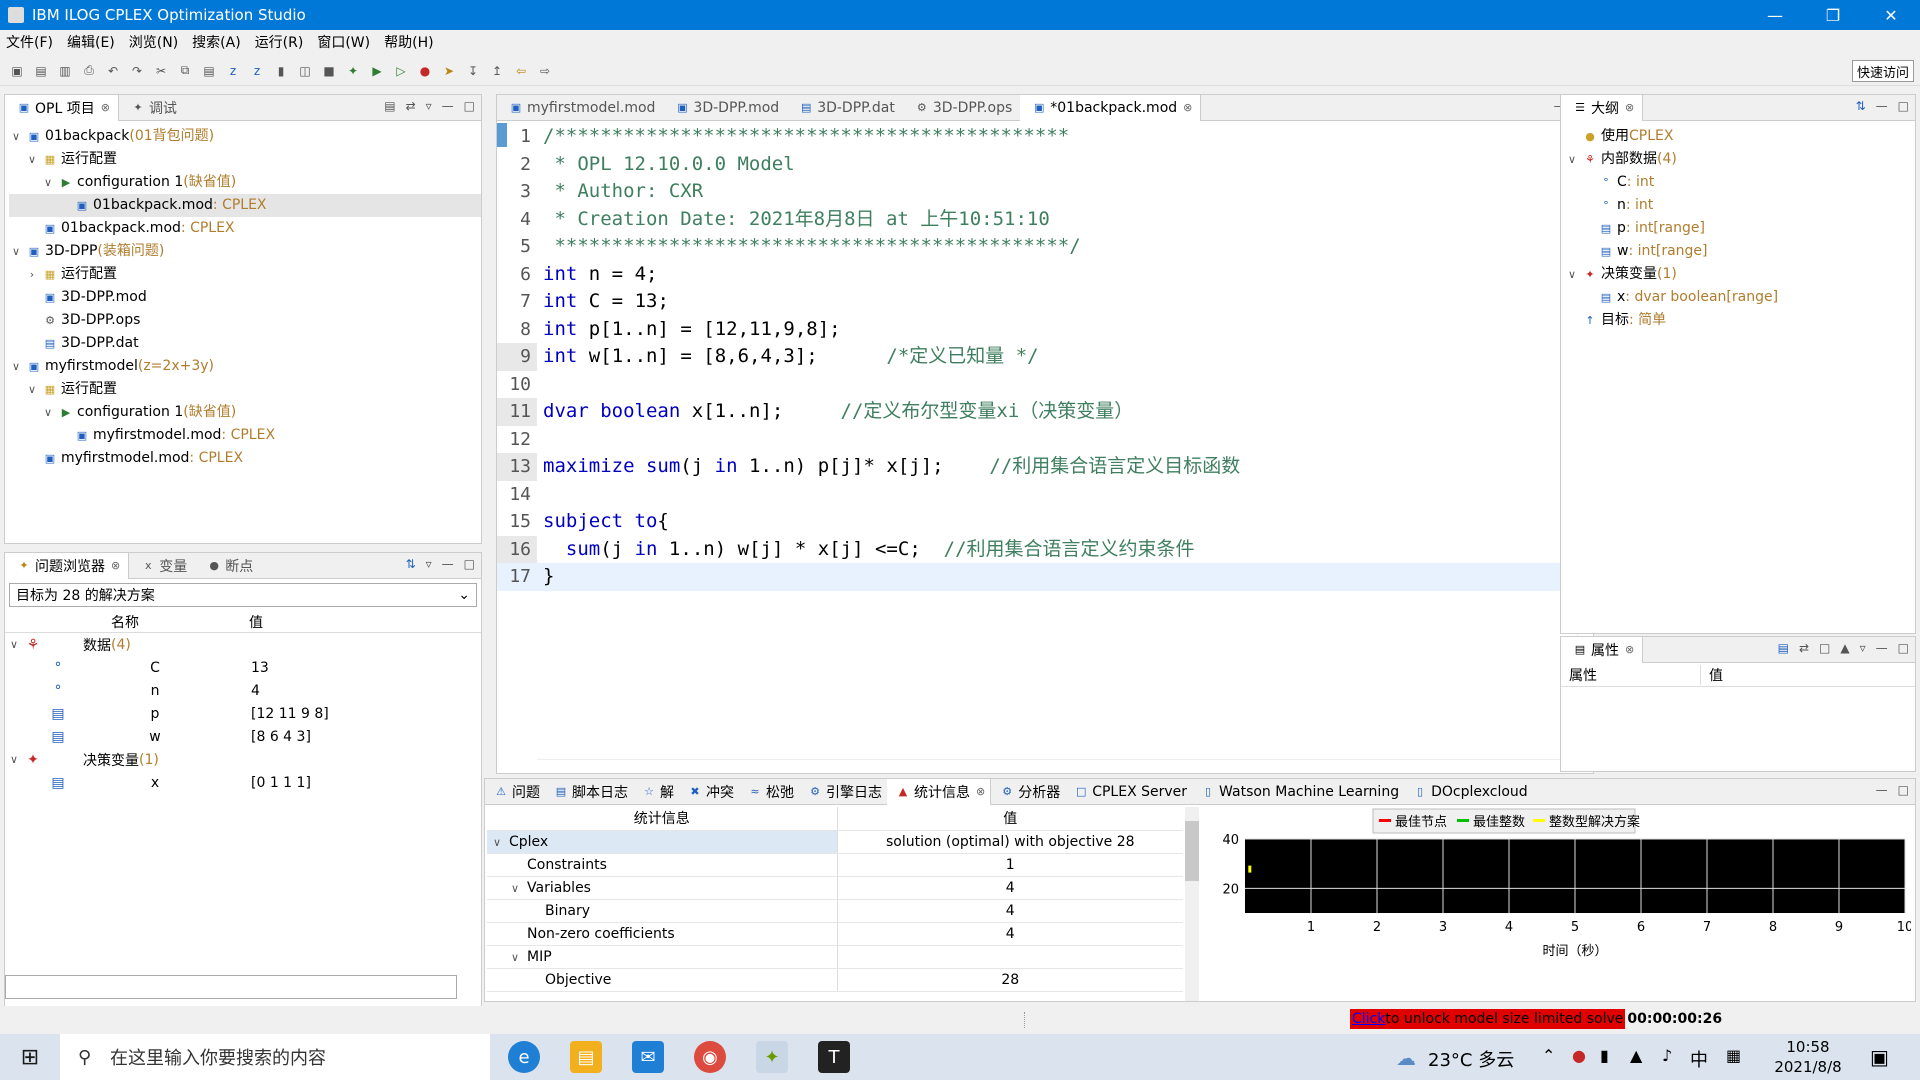  What do you see at coordinates (1833, 15) in the screenshot?
I see `maximize-button: ❐` at bounding box center [1833, 15].